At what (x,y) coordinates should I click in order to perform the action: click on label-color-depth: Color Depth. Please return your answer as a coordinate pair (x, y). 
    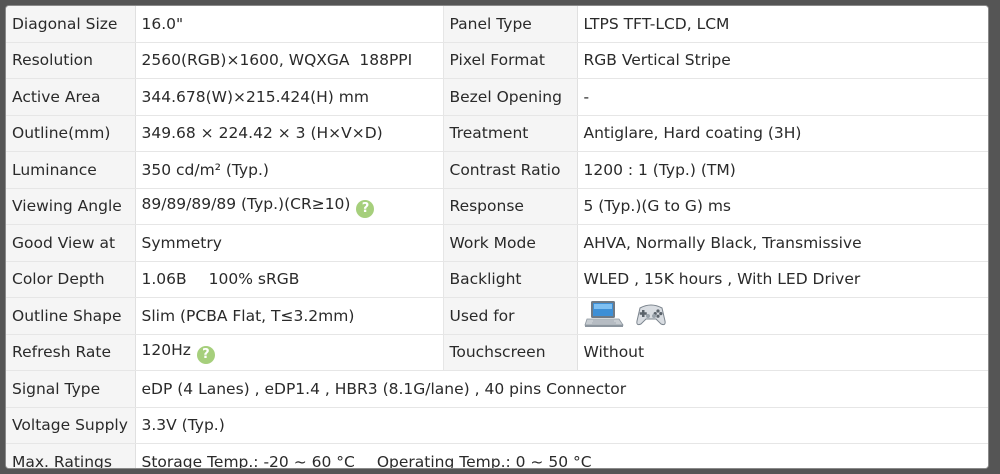
    Looking at the image, I should click on (71, 279).